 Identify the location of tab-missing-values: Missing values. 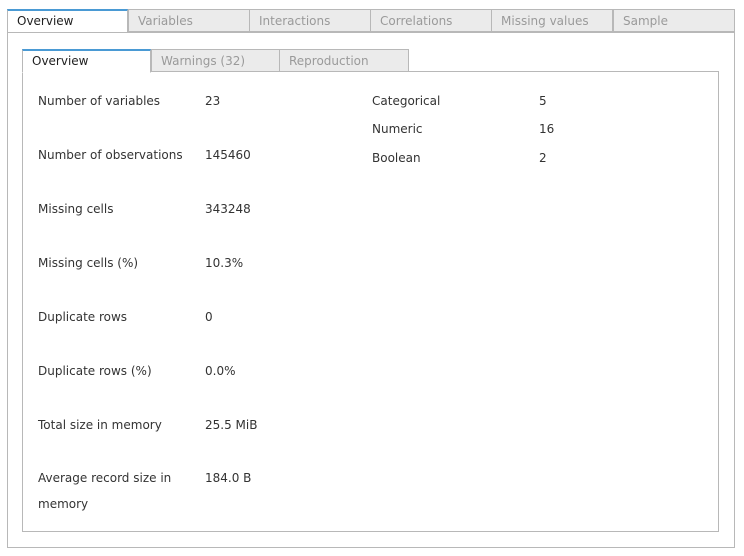
(552, 20).